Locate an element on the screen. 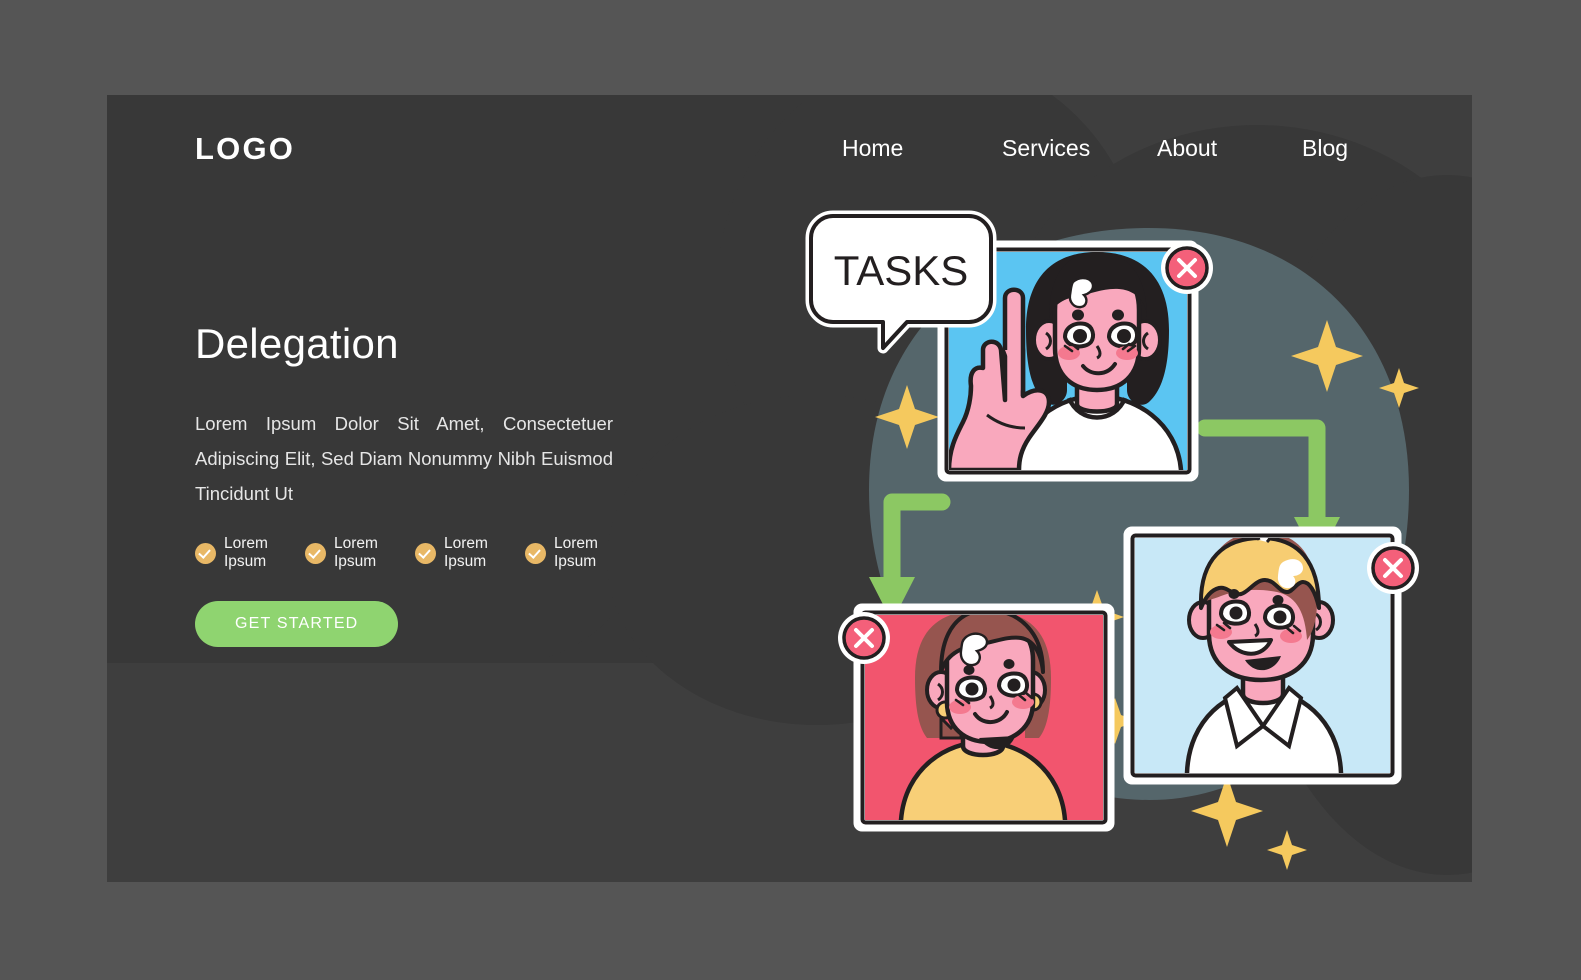 This screenshot has height=980, width=1581. get-started-button: GET STARTED is located at coordinates (297, 624).